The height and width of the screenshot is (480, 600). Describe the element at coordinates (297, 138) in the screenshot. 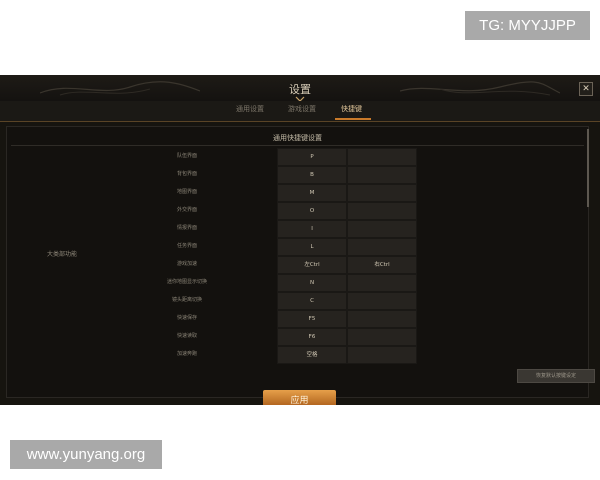

I see `section-title: 通用快捷键设置` at that location.